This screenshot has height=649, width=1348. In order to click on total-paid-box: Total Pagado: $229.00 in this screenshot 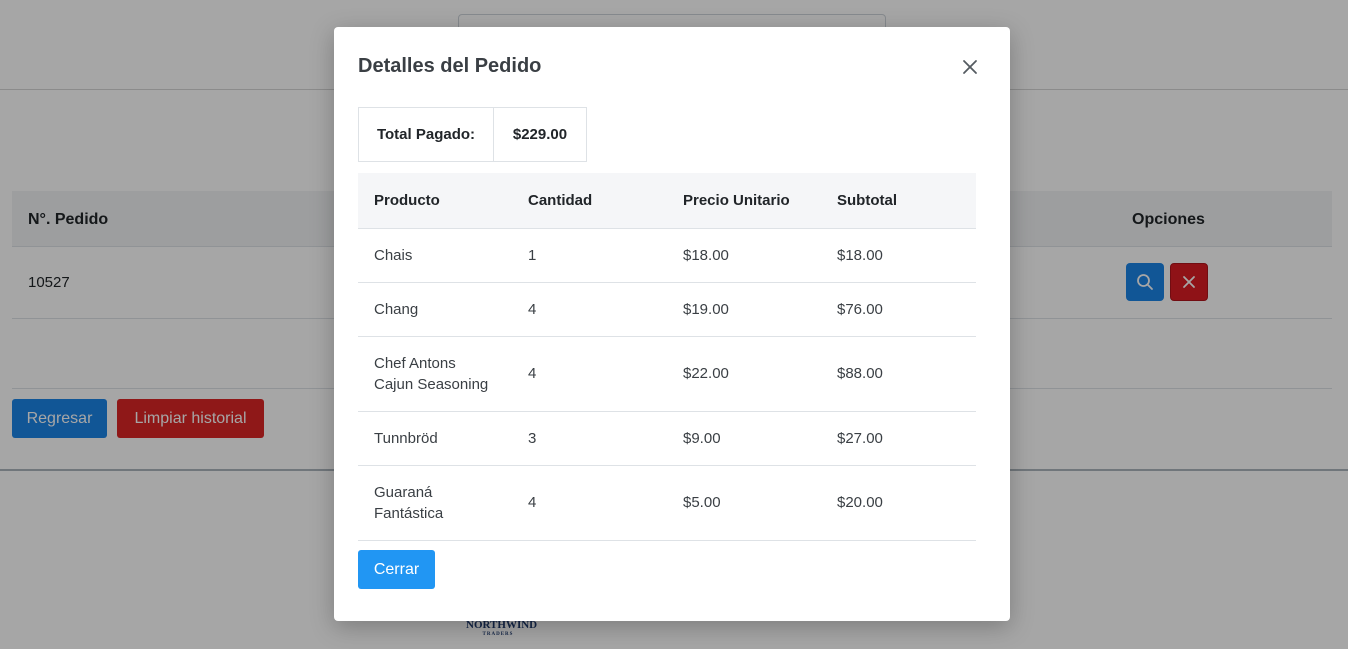, I will do `click(472, 134)`.